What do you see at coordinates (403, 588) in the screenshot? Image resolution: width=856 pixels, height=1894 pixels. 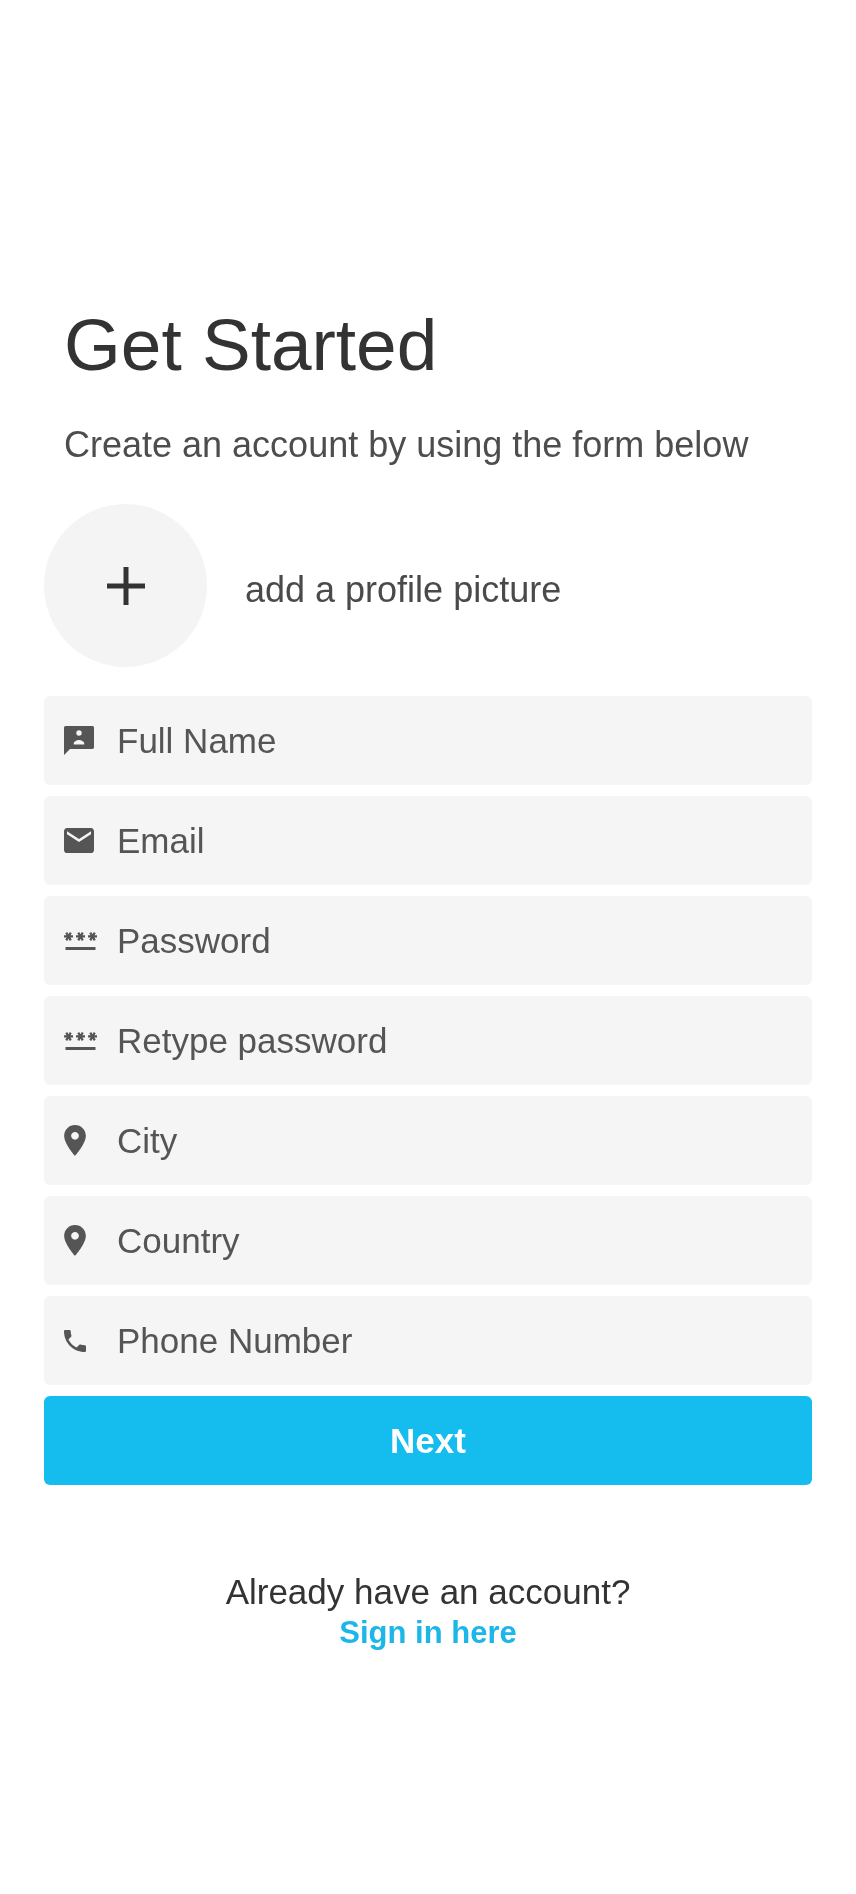 I see `profile-picture-label: add a profile picture` at bounding box center [403, 588].